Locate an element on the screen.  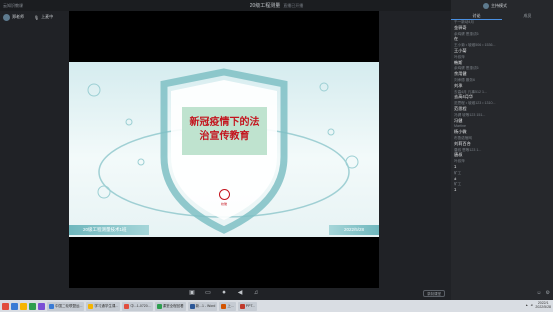
chat-message: 余鸡健 恩惠试6 在 is located at coordinates (502, 37).